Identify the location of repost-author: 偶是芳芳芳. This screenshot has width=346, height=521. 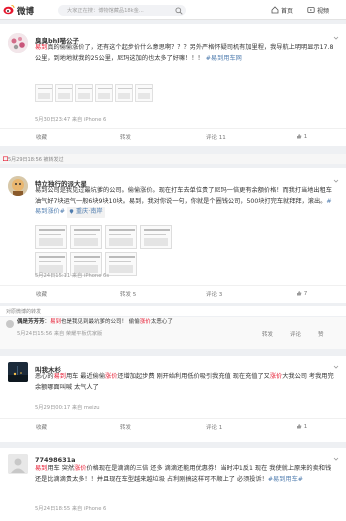
(31, 322).